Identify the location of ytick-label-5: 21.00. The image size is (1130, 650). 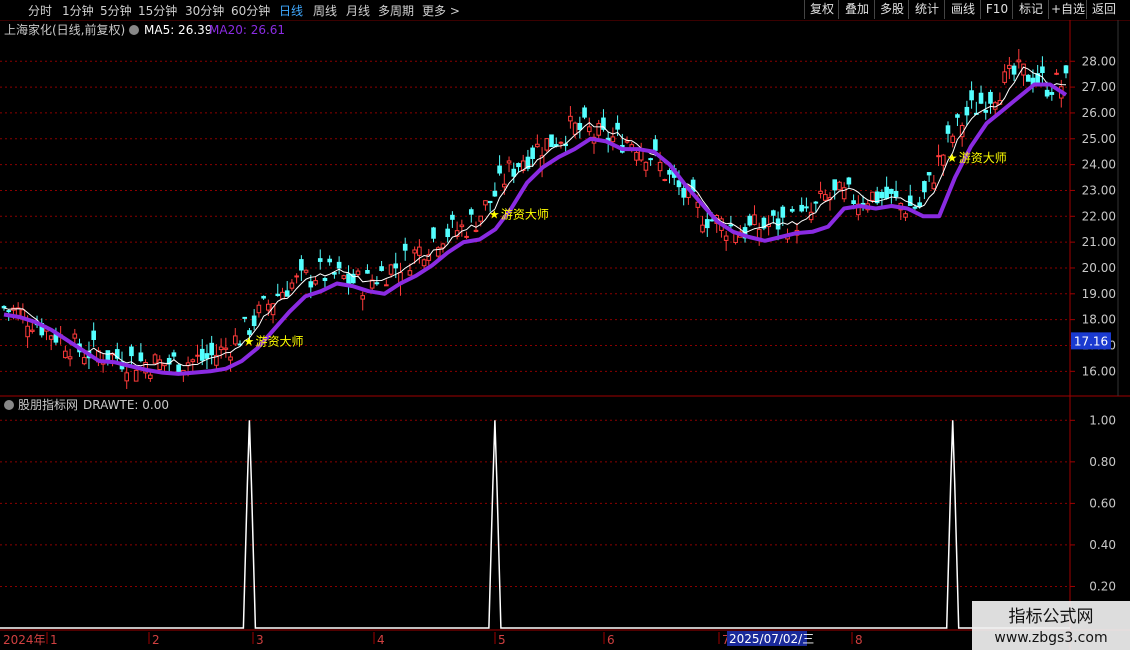
(1099, 242).